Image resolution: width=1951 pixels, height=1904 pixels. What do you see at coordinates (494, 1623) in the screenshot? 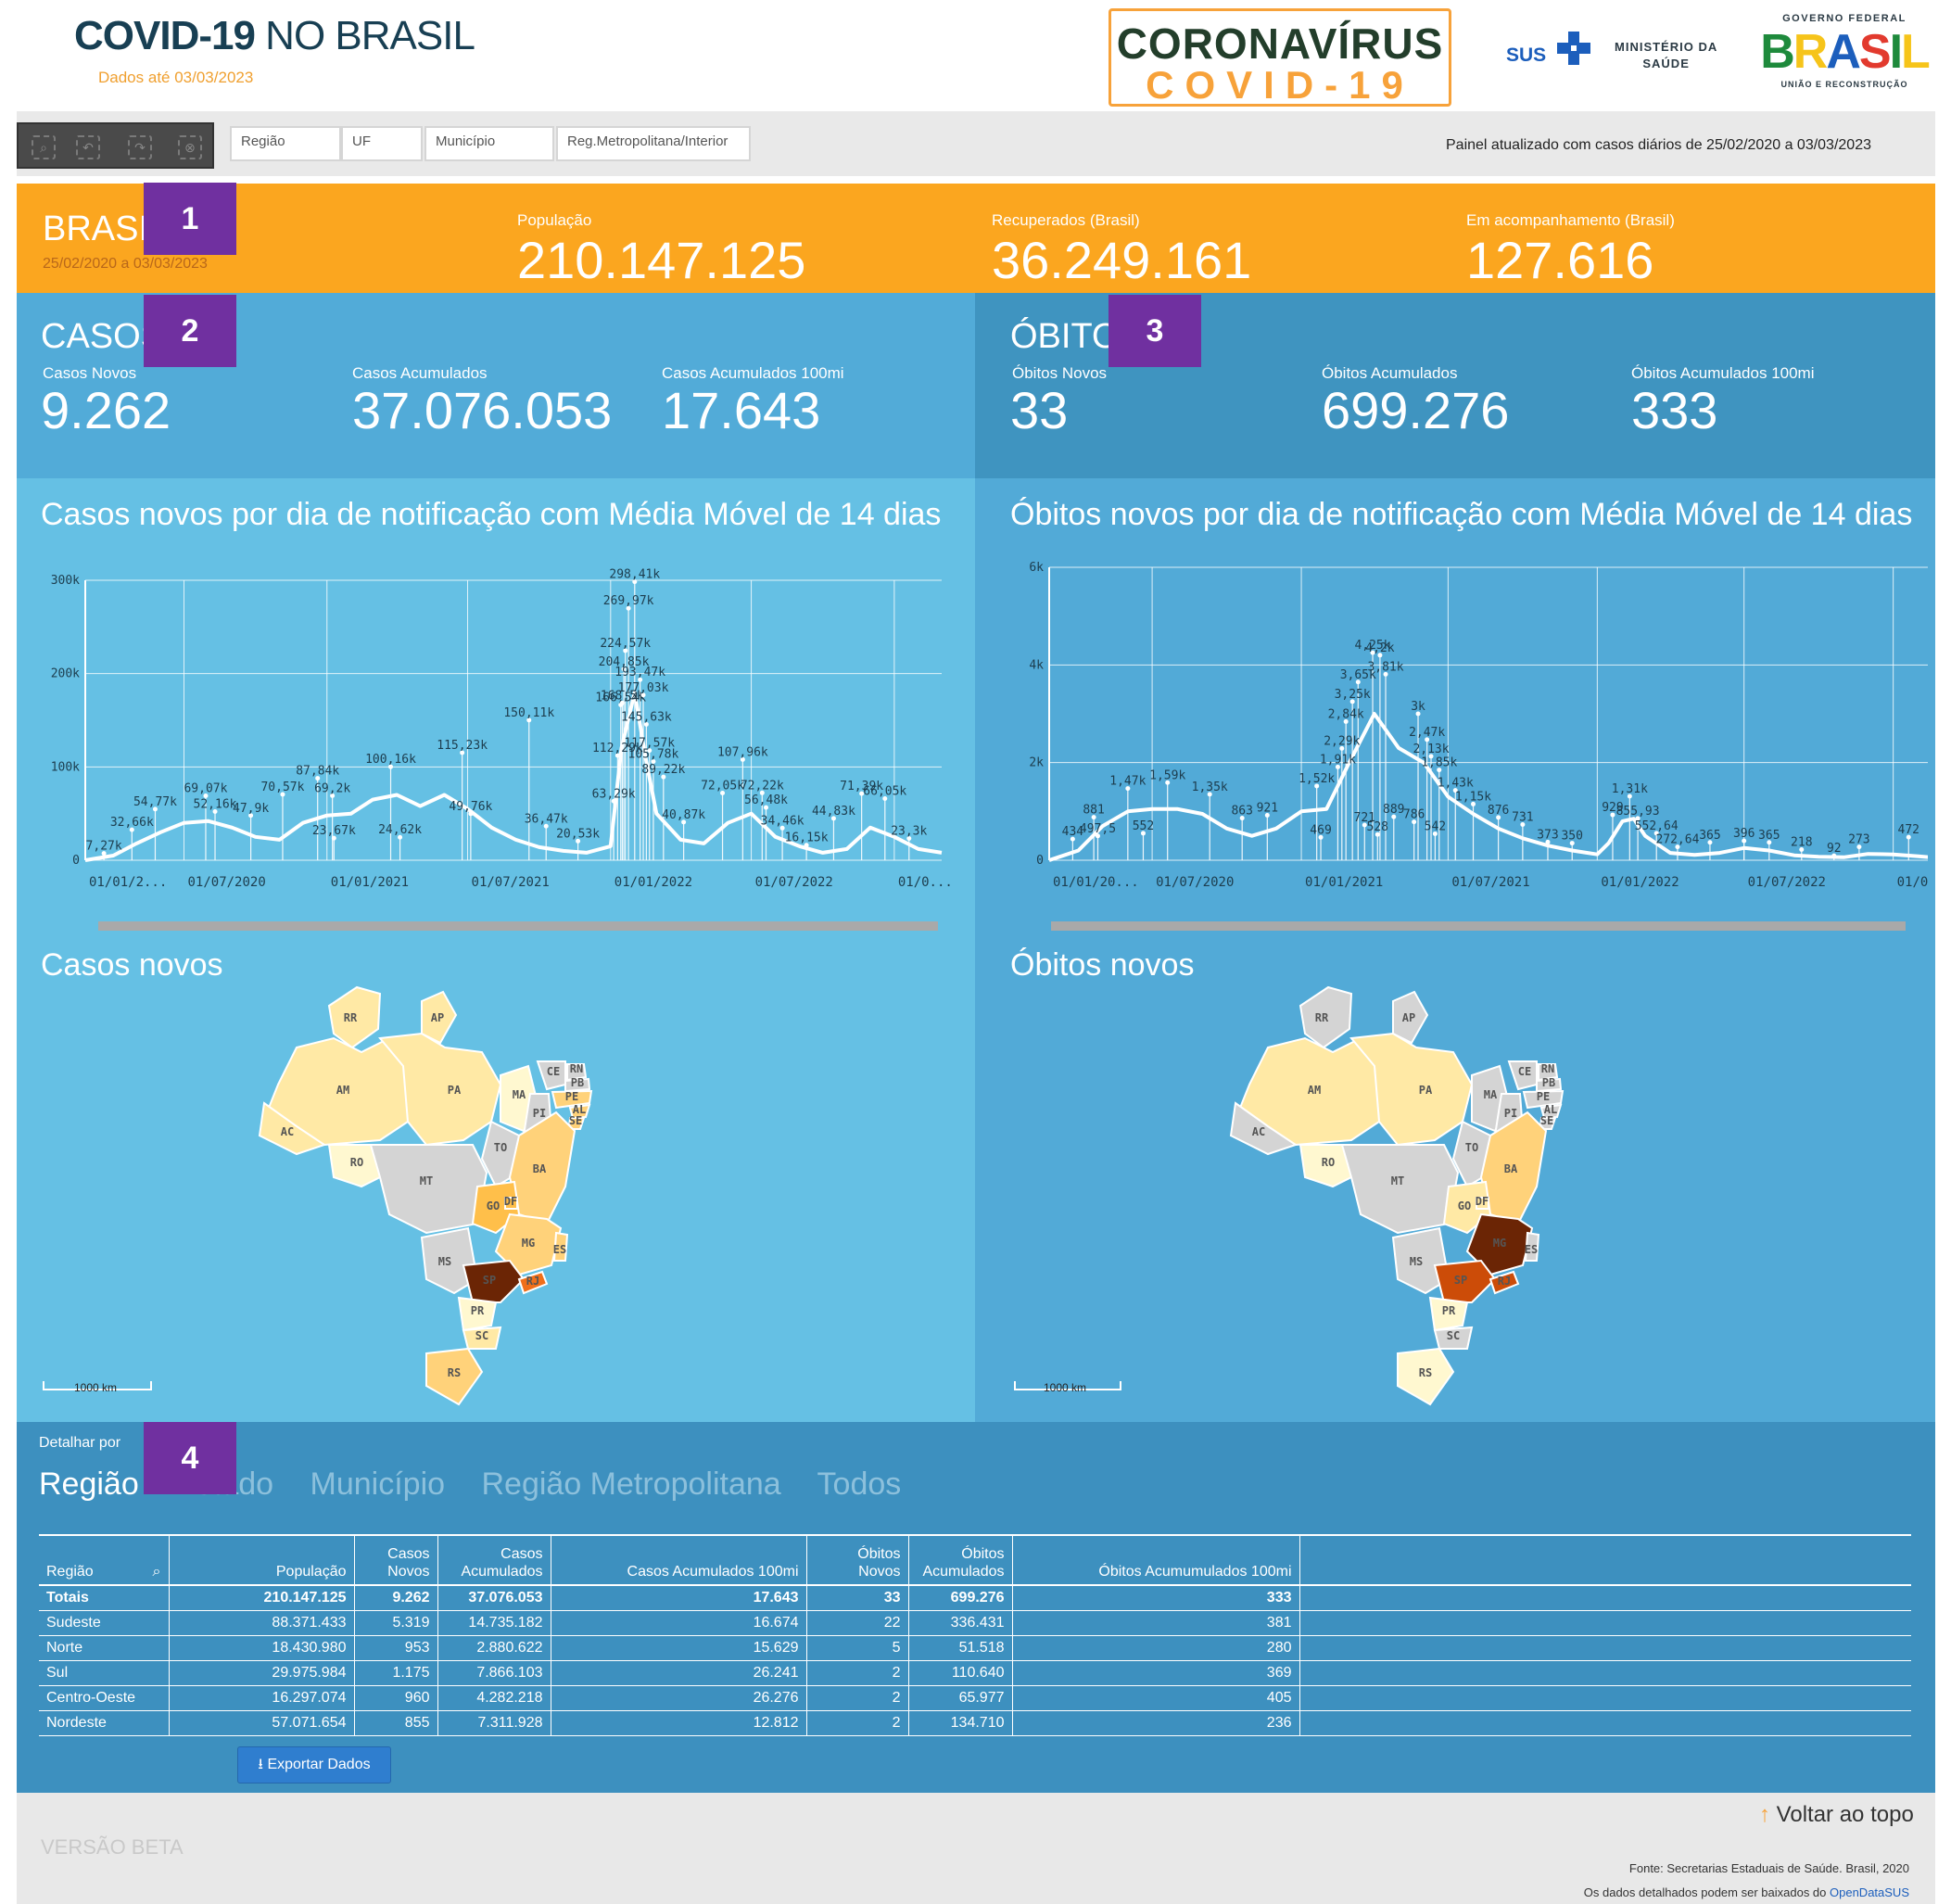
I see `table-cell: 14.735.182` at bounding box center [494, 1623].